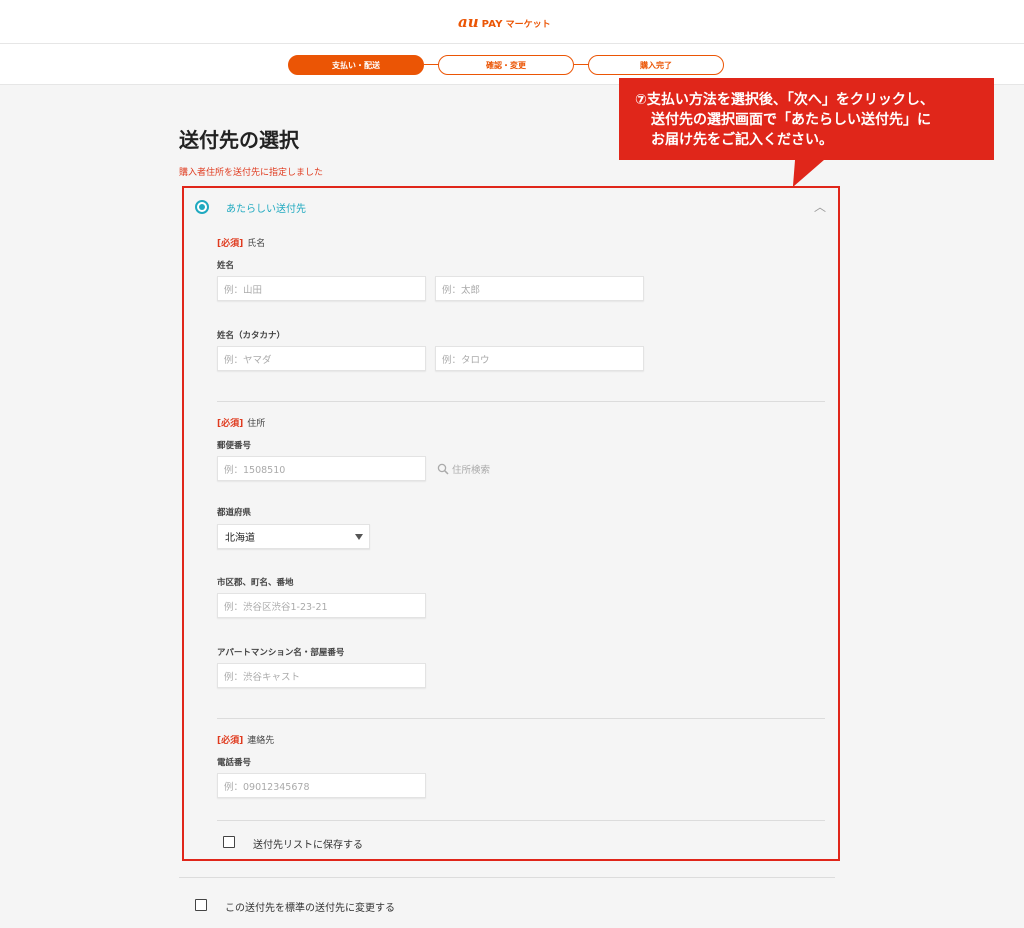  Describe the element at coordinates (256, 424) in the screenshot. I see `address-section-title: 住所` at that location.